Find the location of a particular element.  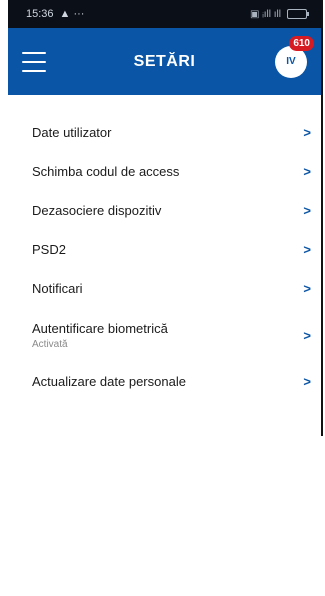

settings-item-user-data: Date utilizator > is located at coordinates (164, 132).